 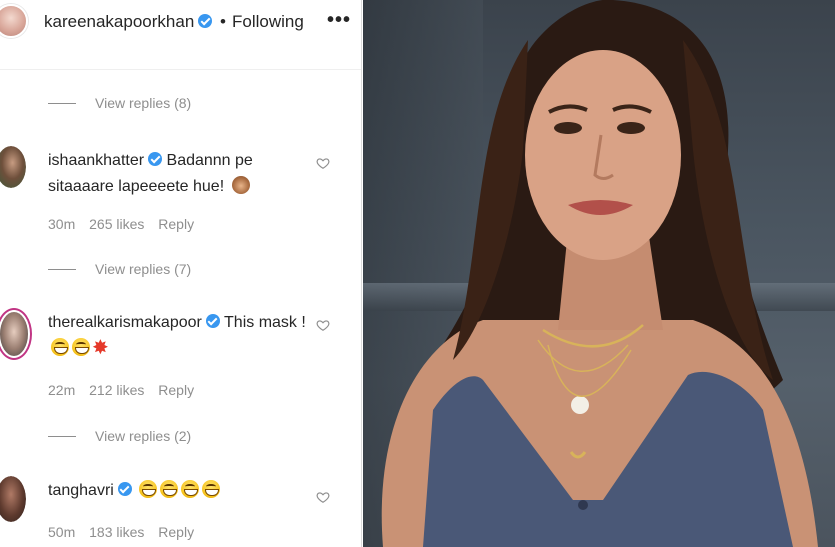 I want to click on comment-username: tanghavri, so click(x=81, y=490).